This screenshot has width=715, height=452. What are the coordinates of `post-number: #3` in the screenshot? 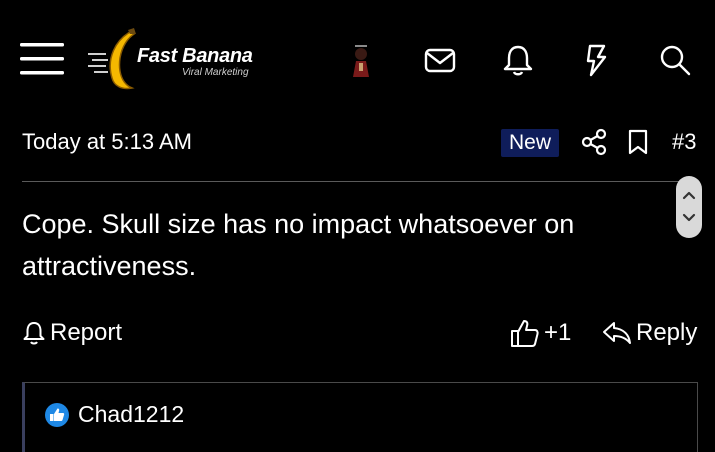 It's located at (684, 142).